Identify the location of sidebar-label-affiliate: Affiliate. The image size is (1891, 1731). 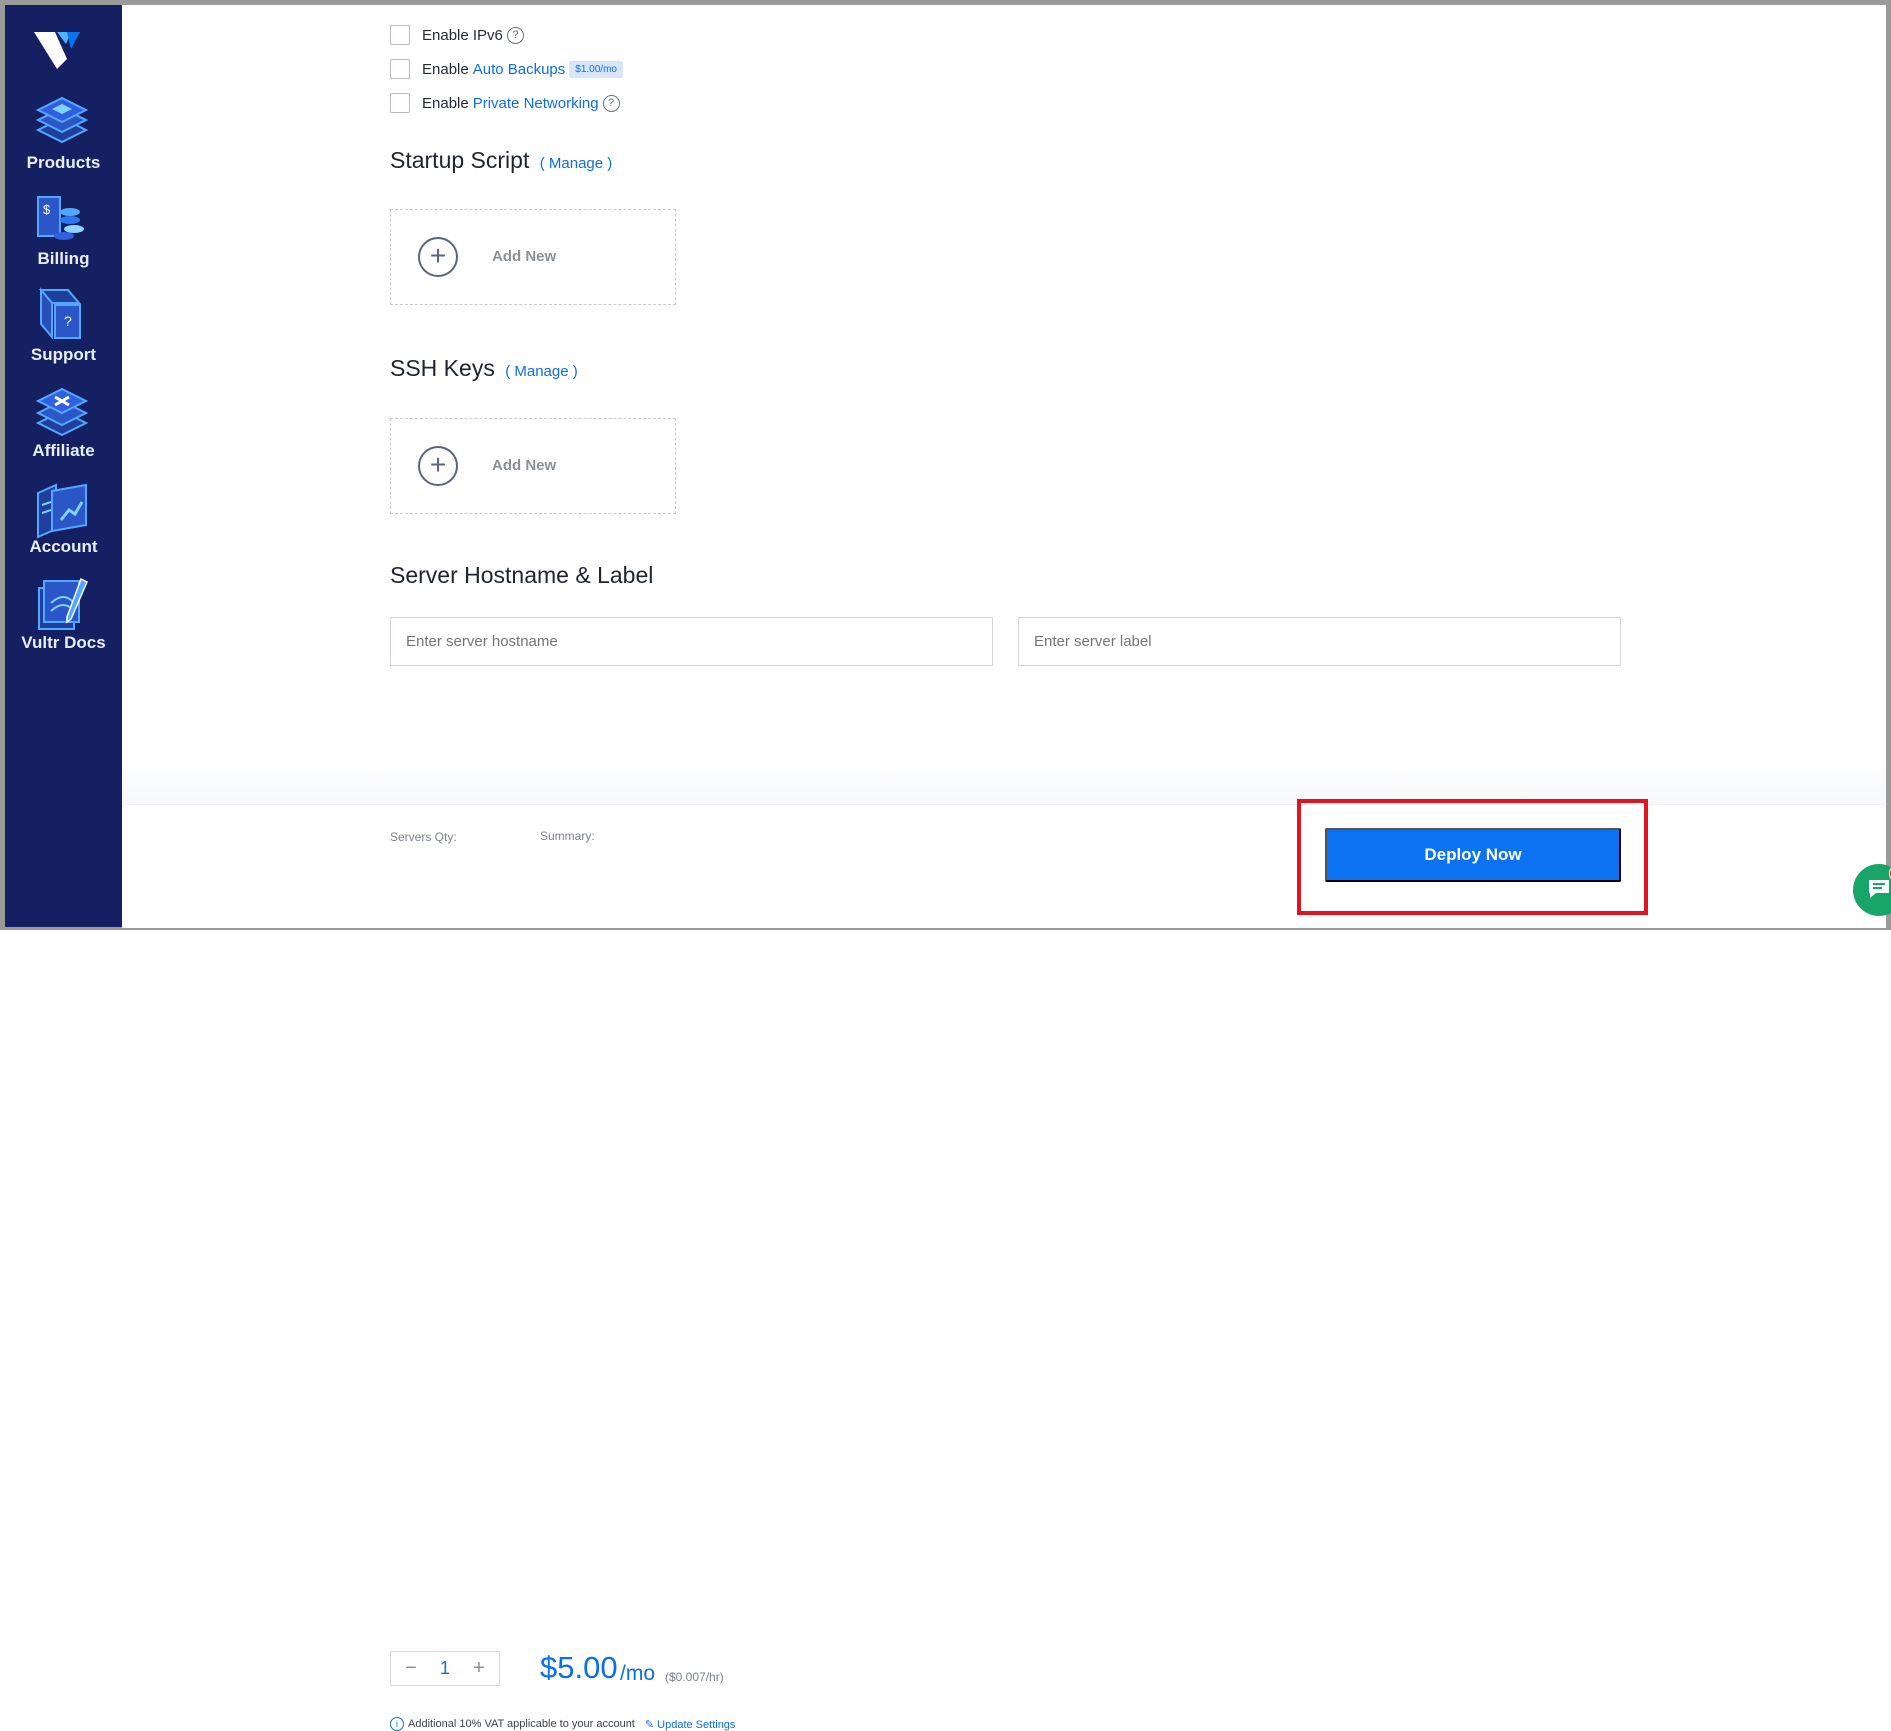
(63, 450).